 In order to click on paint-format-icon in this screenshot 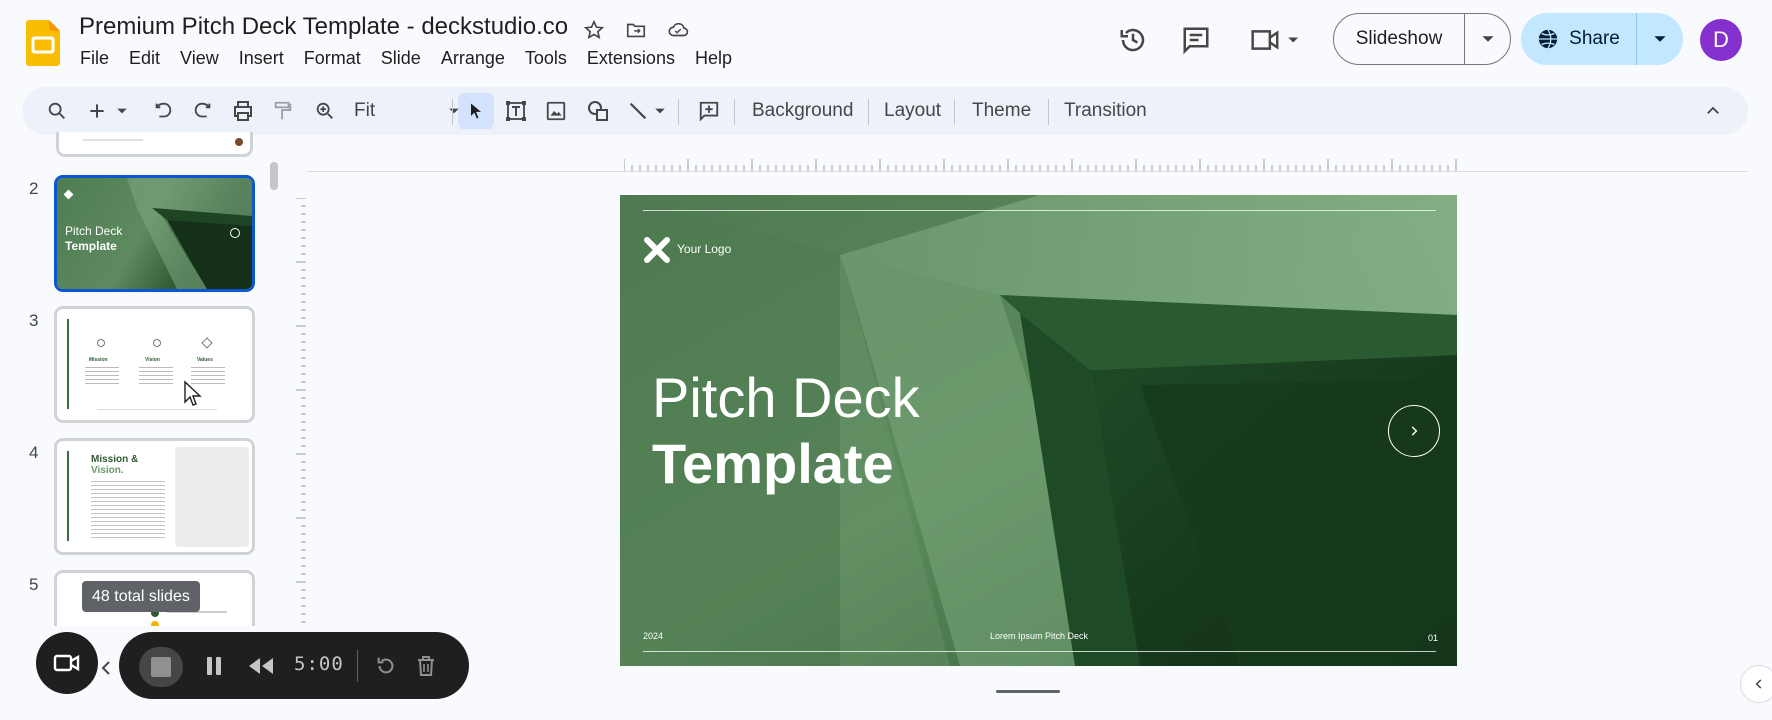, I will do `click(283, 111)`.